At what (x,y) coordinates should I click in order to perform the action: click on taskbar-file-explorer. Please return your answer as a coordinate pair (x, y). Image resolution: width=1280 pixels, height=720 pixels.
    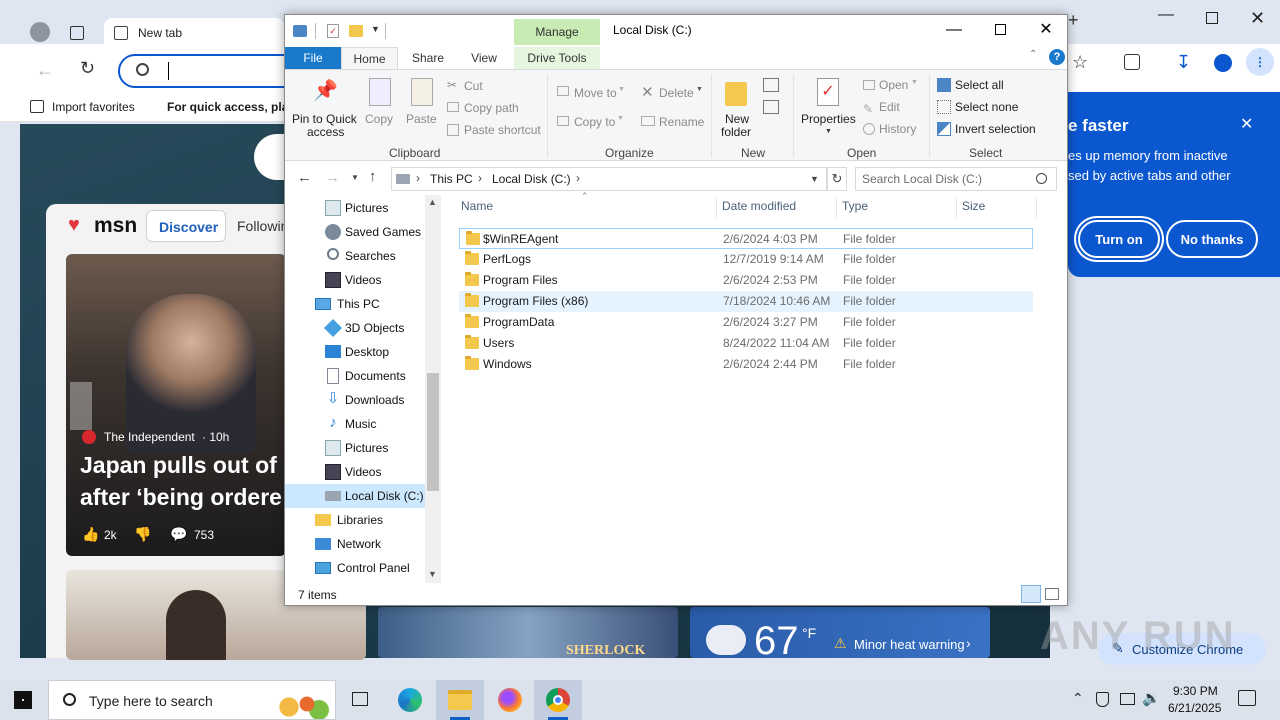
    Looking at the image, I should click on (460, 700).